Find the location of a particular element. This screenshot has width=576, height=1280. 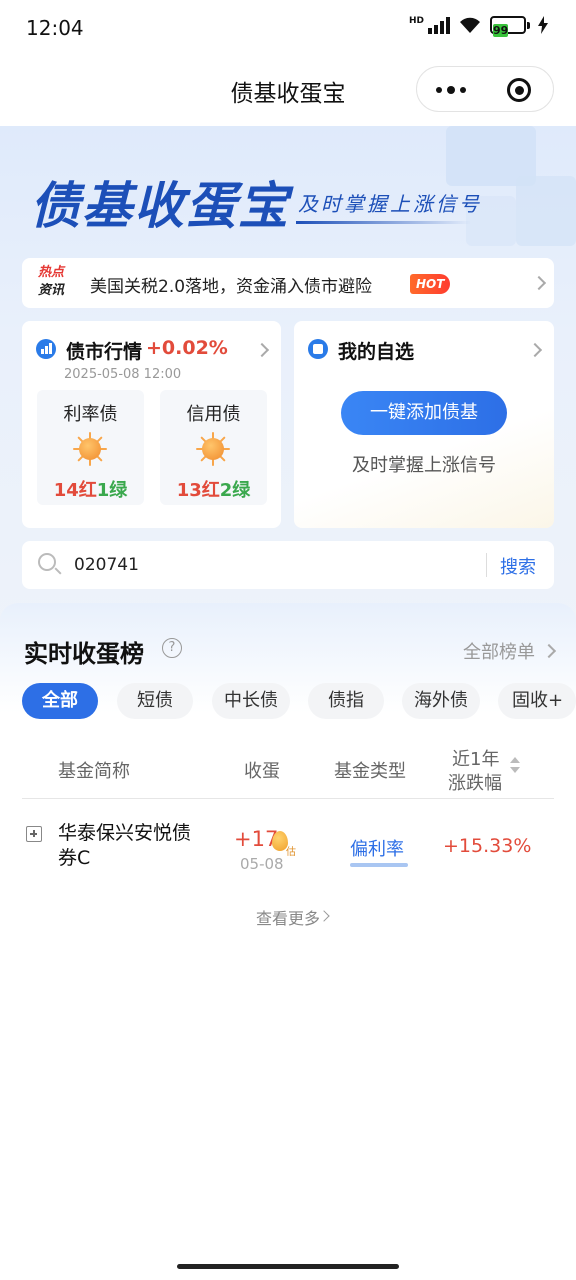

hot-news-bar: 热点 资讯 美国关税2.0落地，资金涌入债市避险 HOT is located at coordinates (288, 283).